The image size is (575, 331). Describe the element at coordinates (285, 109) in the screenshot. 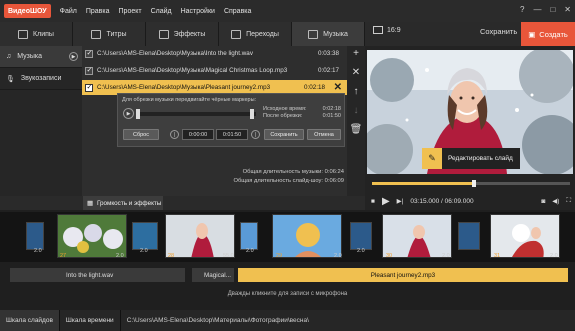

I see `orig-time-label: Исходное время:` at that location.